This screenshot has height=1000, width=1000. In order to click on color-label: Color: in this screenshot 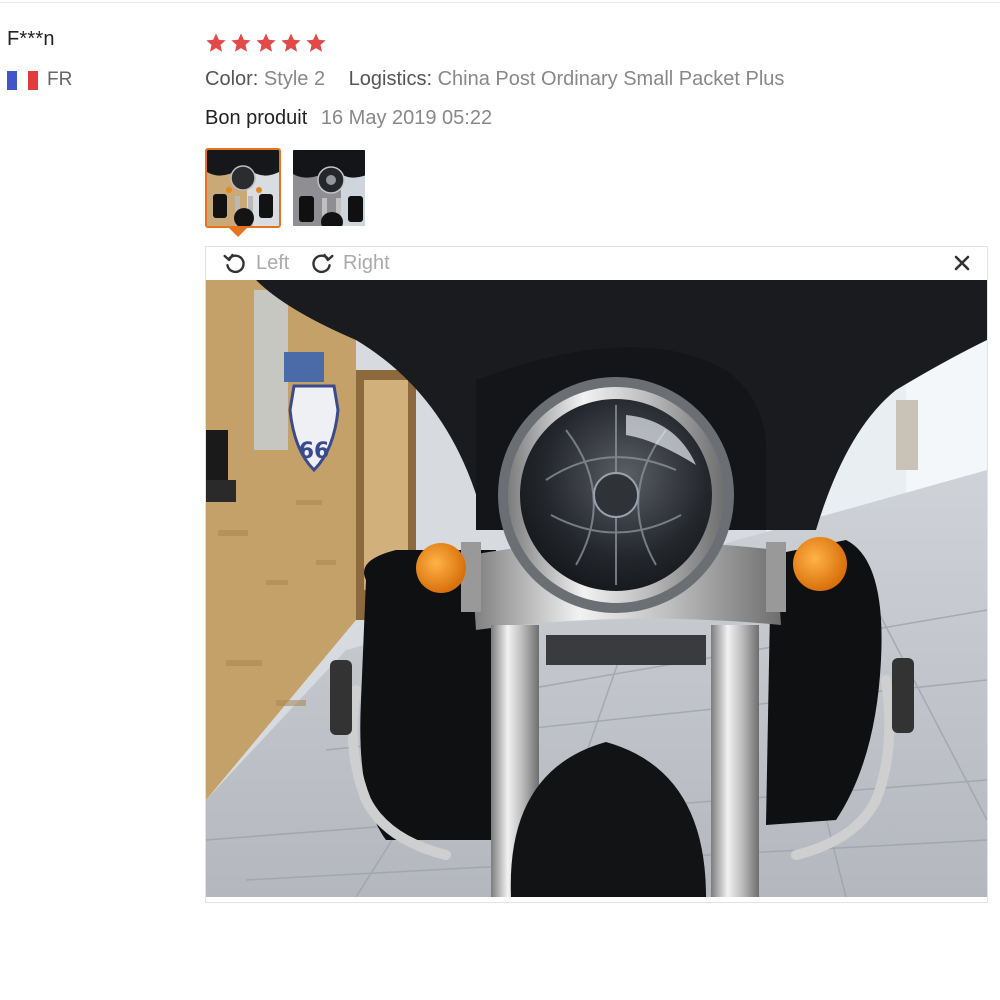, I will do `click(232, 79)`.